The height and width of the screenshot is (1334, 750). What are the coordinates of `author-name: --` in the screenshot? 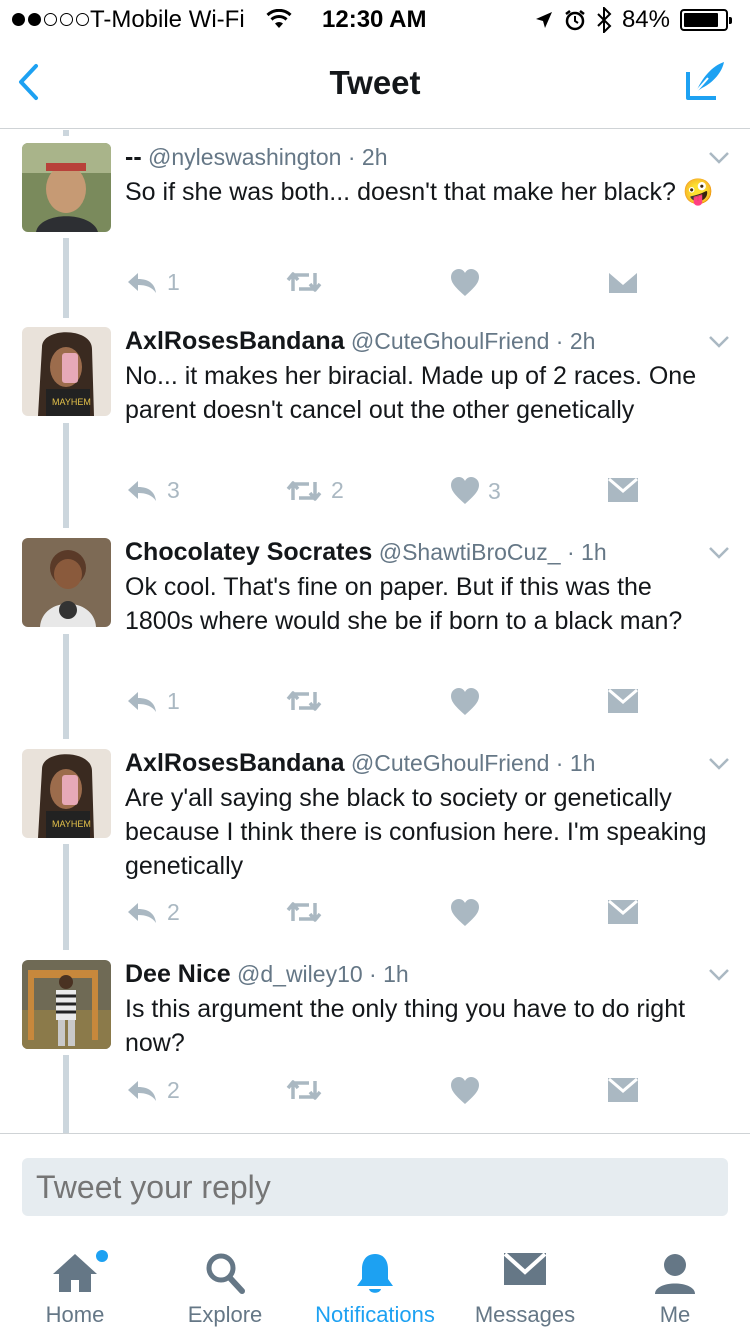 It's located at (133, 157).